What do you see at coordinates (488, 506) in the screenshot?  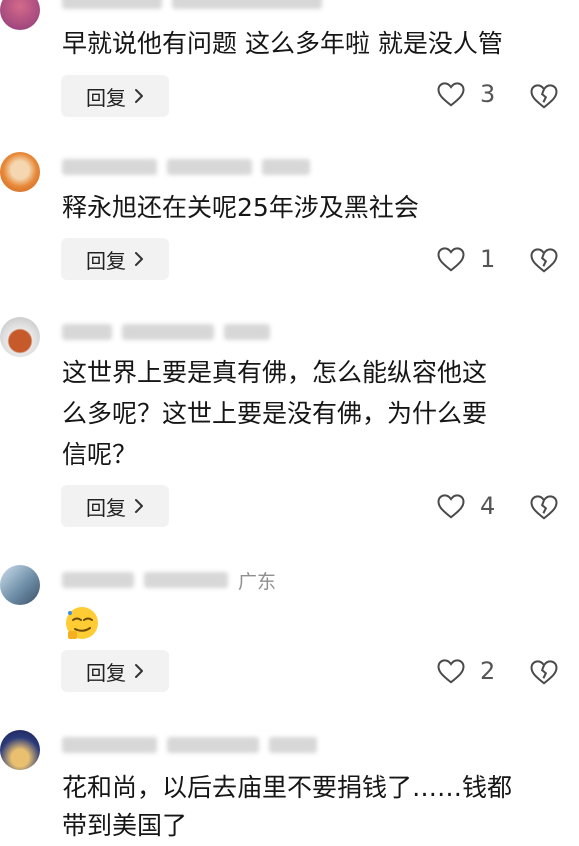 I see `like-count: 4` at bounding box center [488, 506].